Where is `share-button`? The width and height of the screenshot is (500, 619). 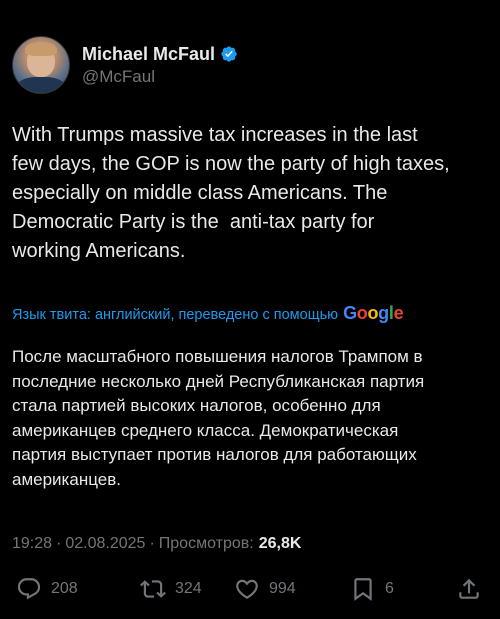
share-button is located at coordinates (469, 589).